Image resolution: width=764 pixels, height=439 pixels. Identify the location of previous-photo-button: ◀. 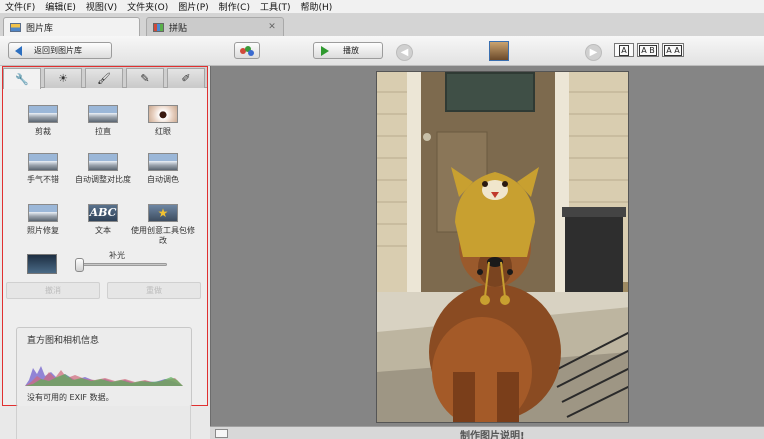
(404, 52).